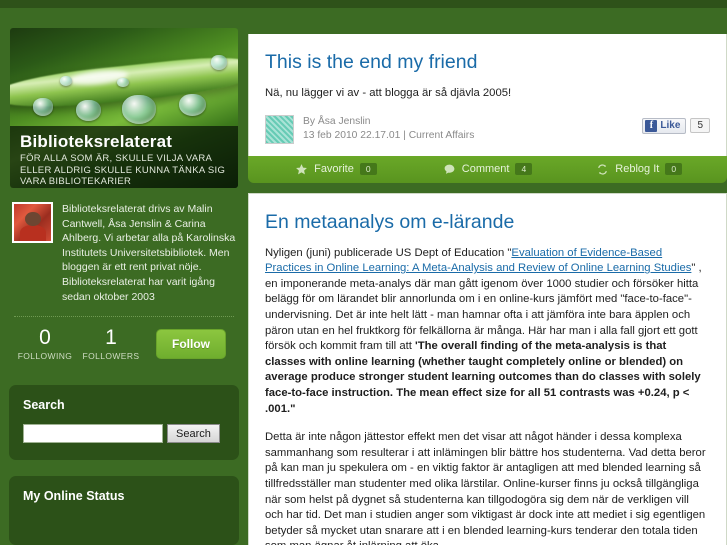 Image resolution: width=727 pixels, height=545 pixels. What do you see at coordinates (45, 356) in the screenshot?
I see `following-label: FOLLOWING` at bounding box center [45, 356].